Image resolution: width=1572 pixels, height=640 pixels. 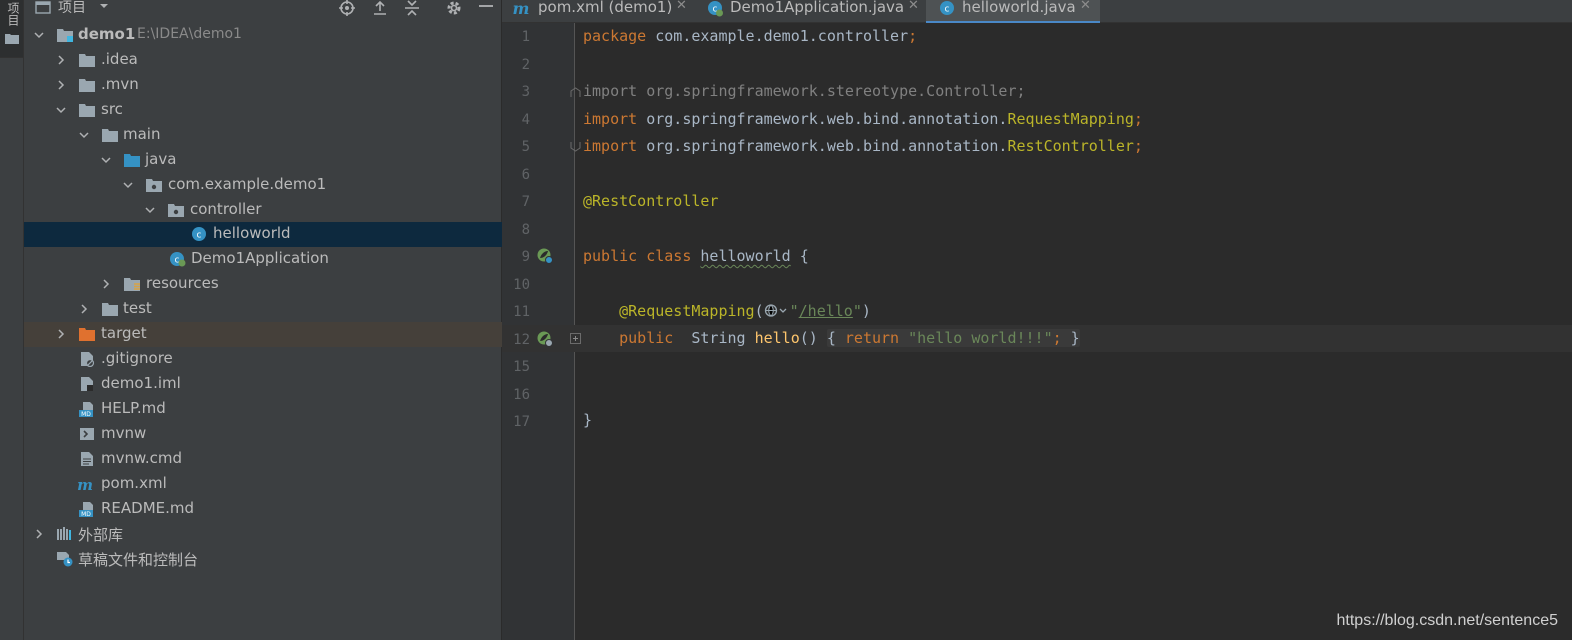 What do you see at coordinates (521, 395) in the screenshot?
I see `line-number: 16` at bounding box center [521, 395].